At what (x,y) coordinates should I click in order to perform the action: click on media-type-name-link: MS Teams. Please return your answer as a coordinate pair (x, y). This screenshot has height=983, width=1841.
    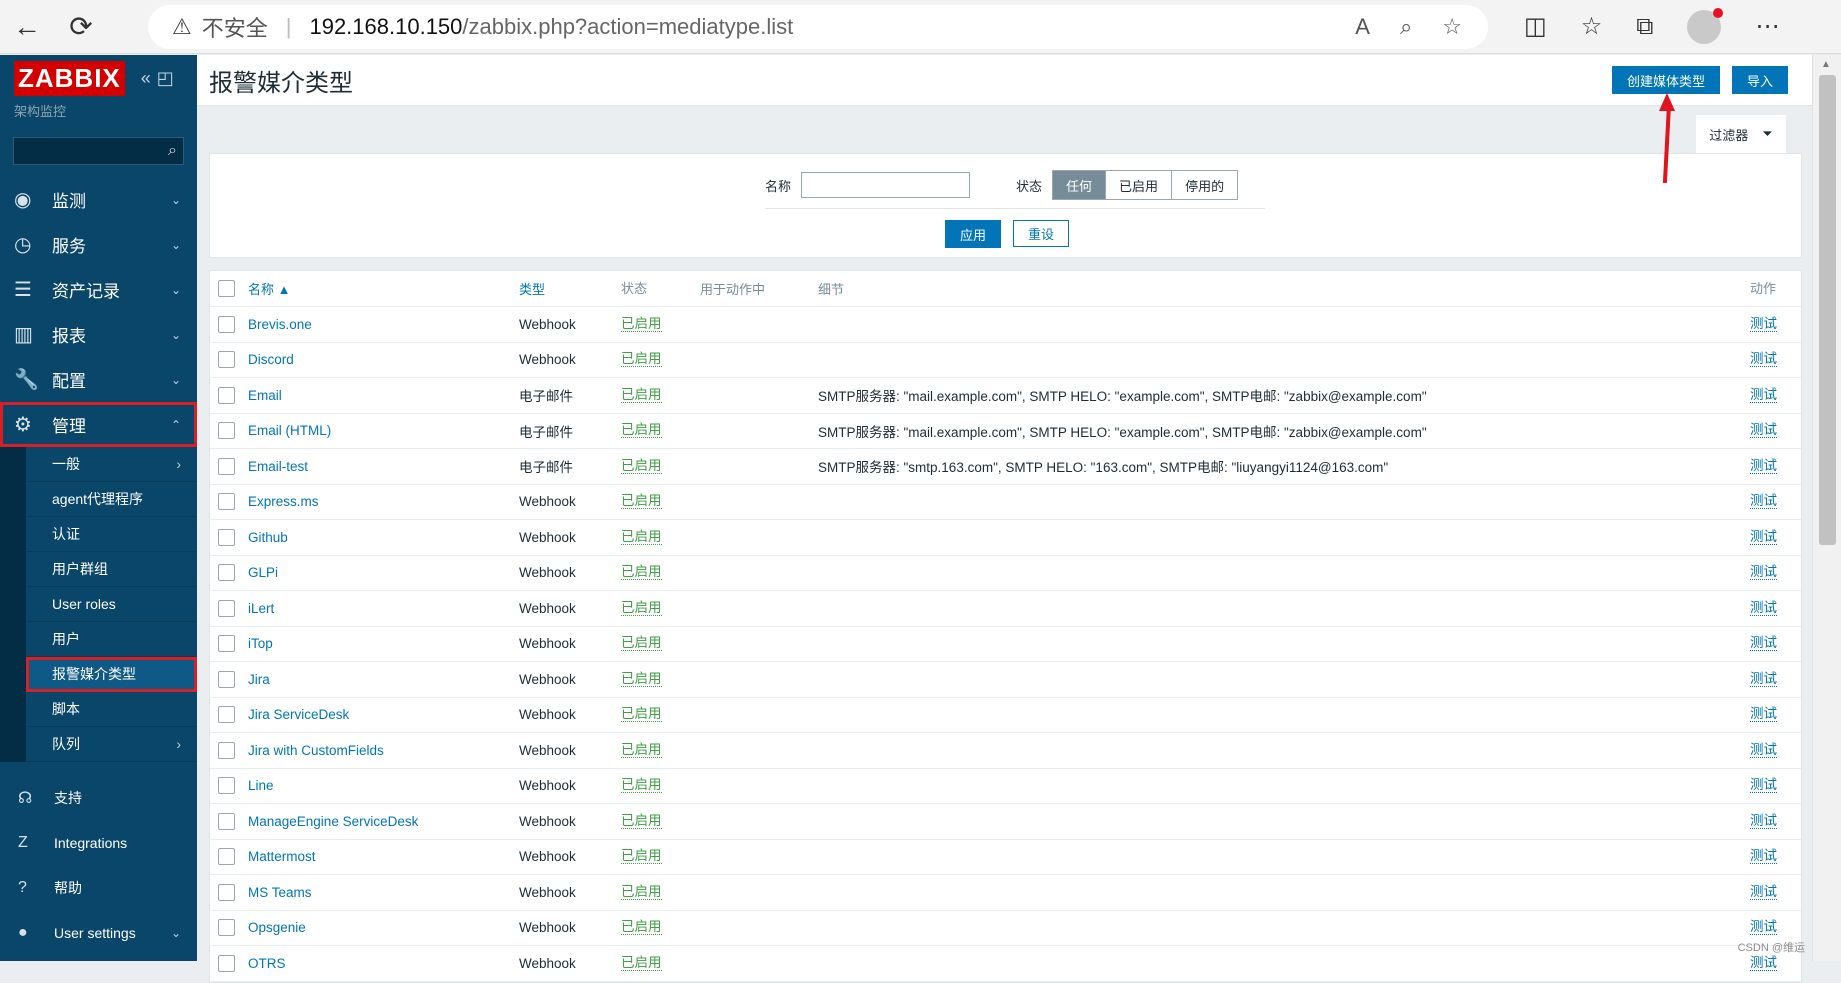
    Looking at the image, I should click on (280, 892).